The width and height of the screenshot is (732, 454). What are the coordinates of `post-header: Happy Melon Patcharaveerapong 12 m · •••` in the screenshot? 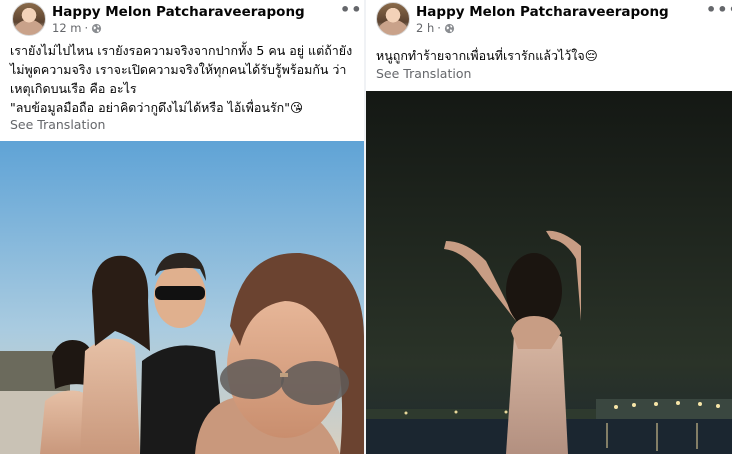 It's located at (183, 20).